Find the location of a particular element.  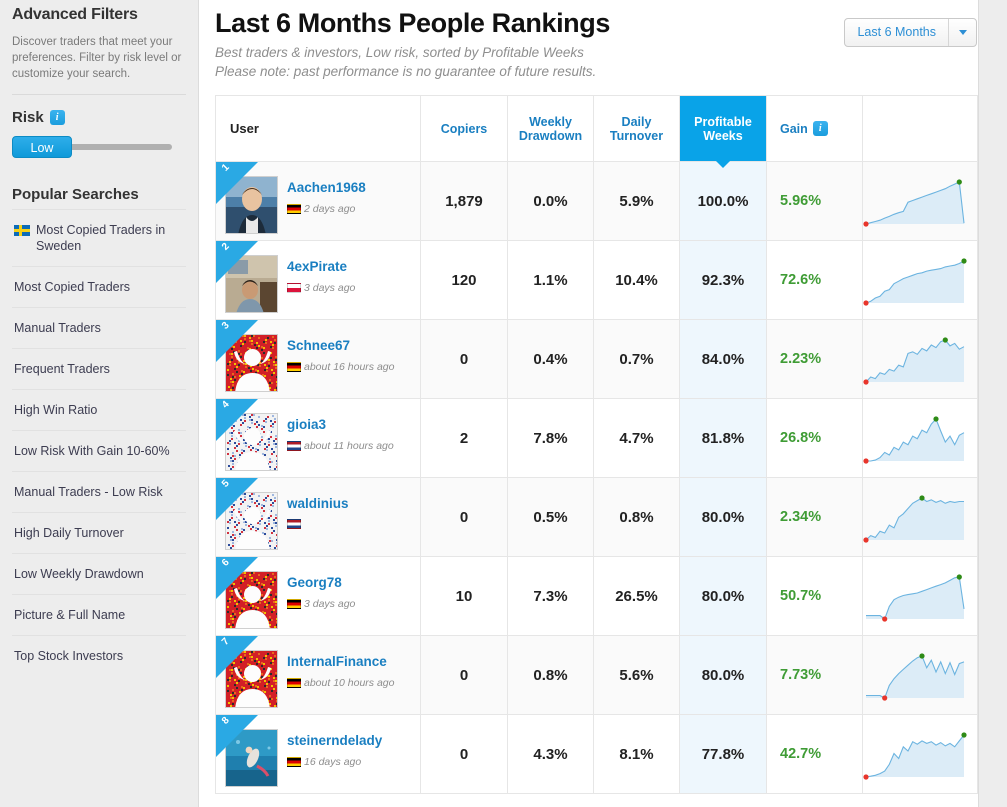

column-header-profitable-weeks: Profitable Weeks is located at coordinates (723, 132).